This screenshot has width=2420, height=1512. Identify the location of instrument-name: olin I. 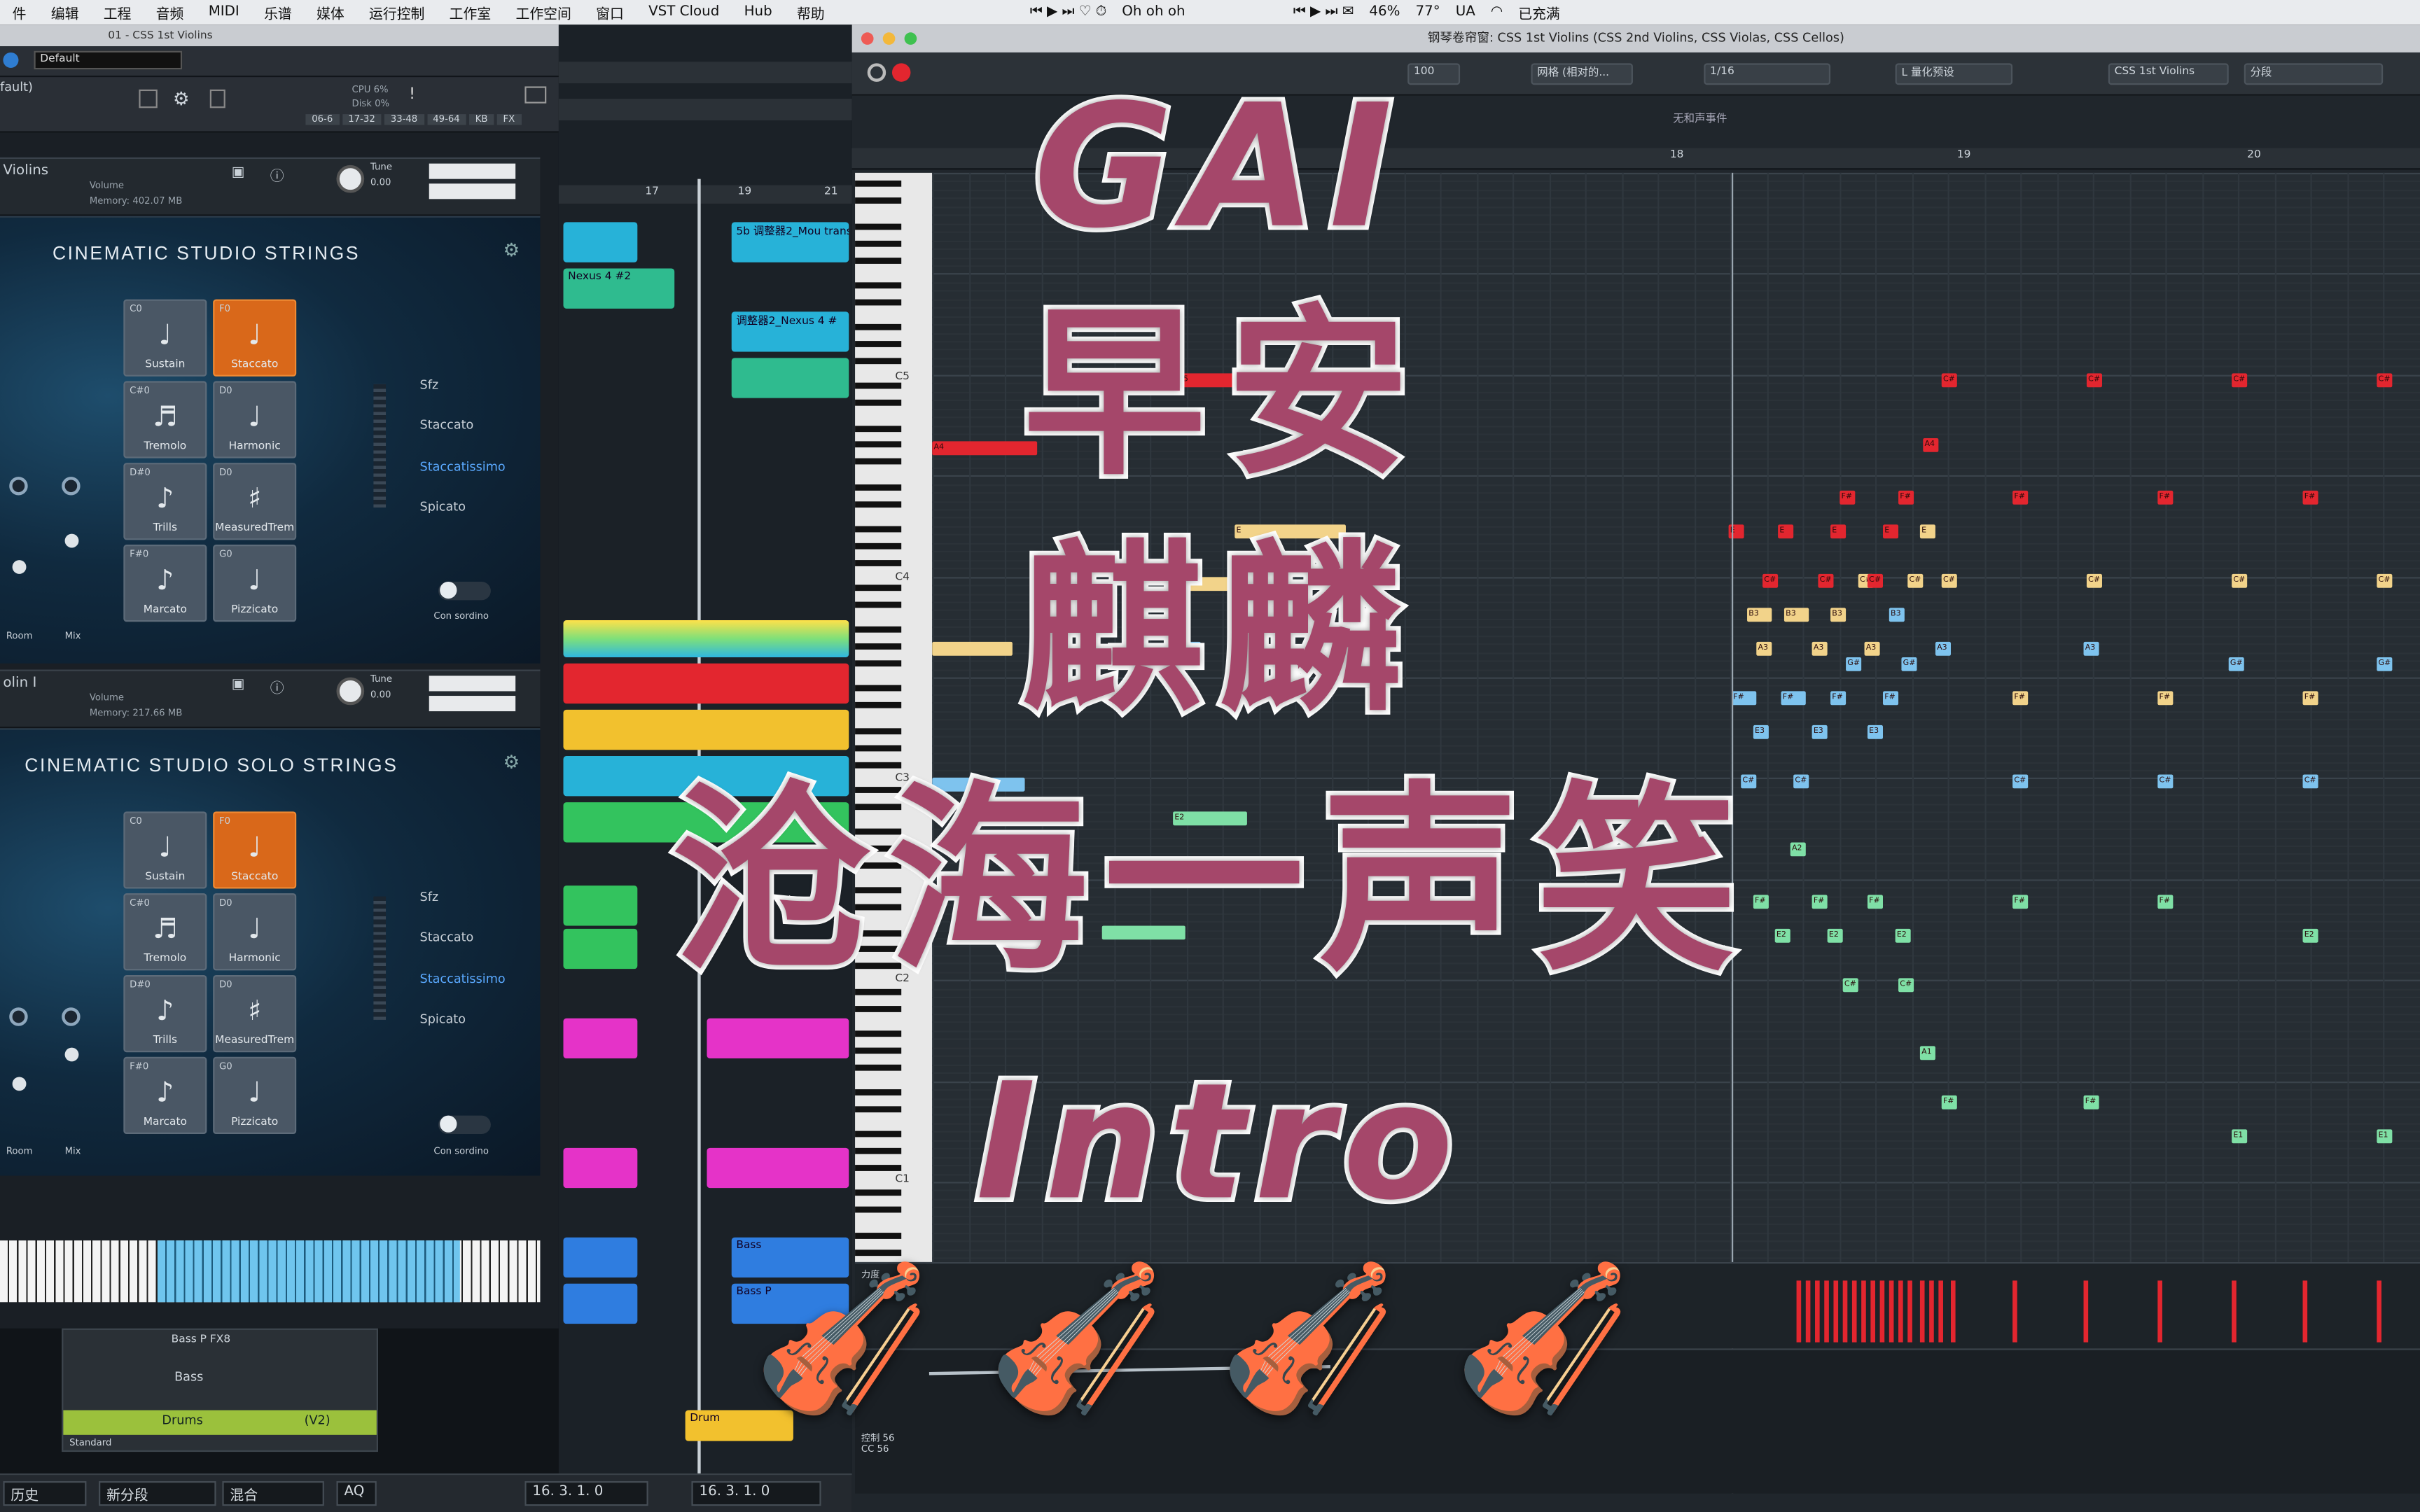
(19, 683).